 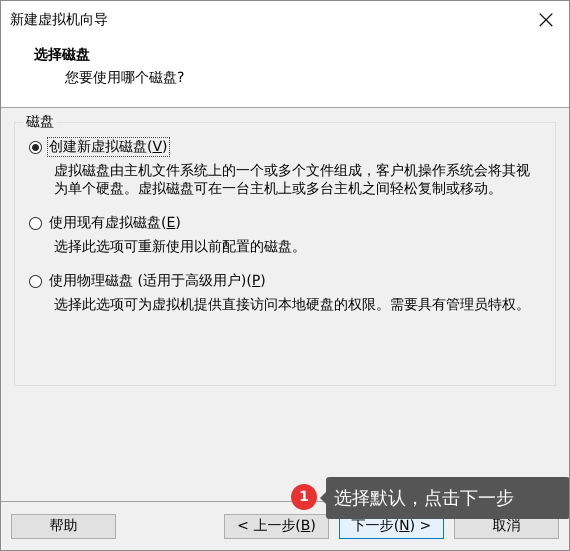 I want to click on close-button: ×, so click(x=546, y=19).